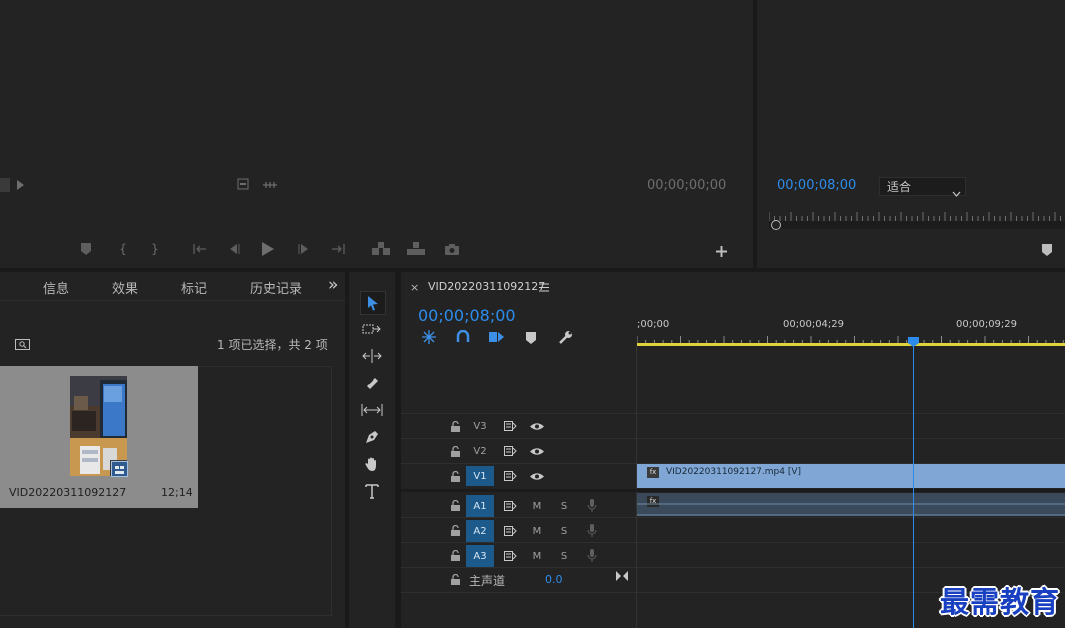 This screenshot has height=628, width=1065. What do you see at coordinates (304, 249) in the screenshot?
I see `step-forward-icon` at bounding box center [304, 249].